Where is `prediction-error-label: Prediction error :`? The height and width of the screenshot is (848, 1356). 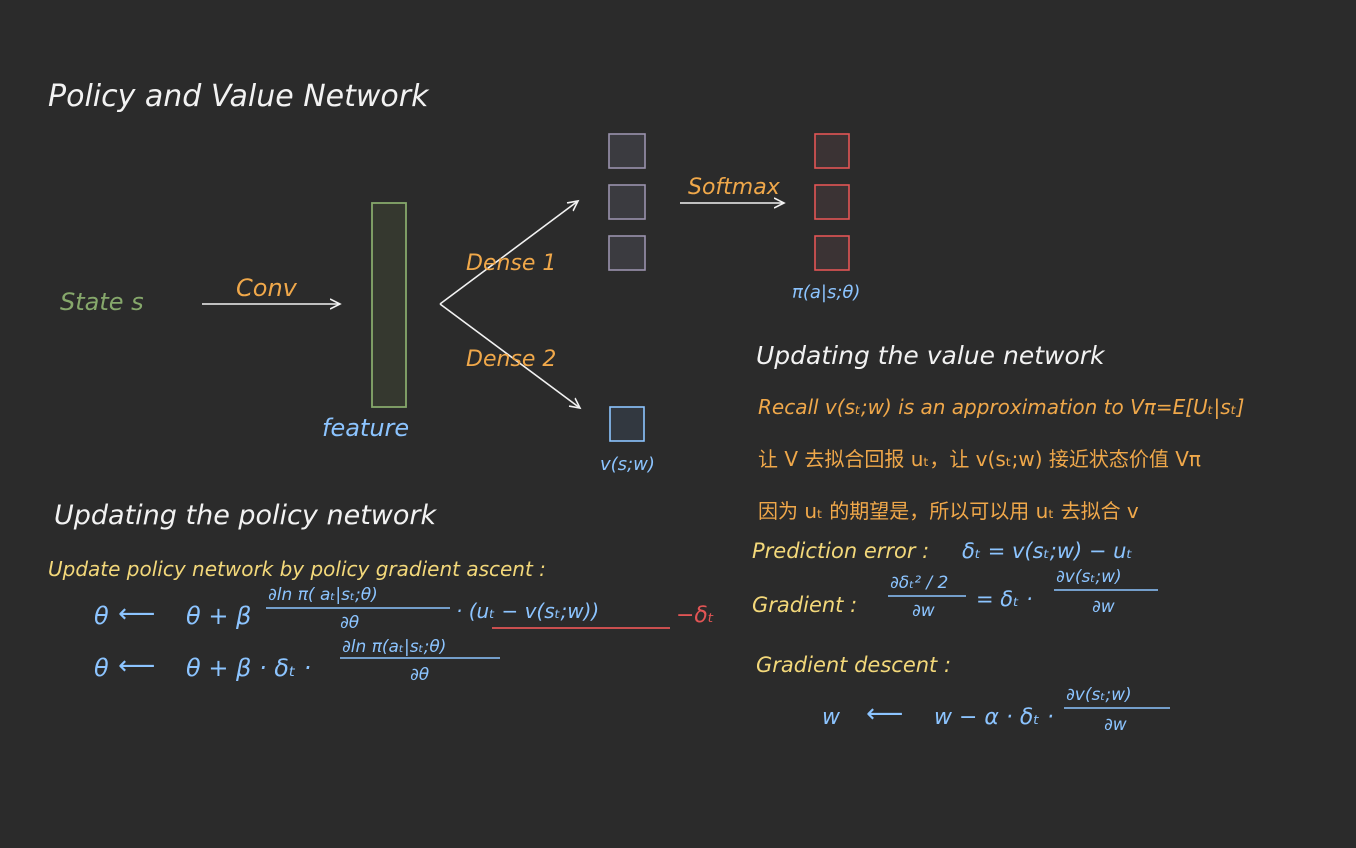
prediction-error-label: Prediction error : is located at coordinates (840, 551).